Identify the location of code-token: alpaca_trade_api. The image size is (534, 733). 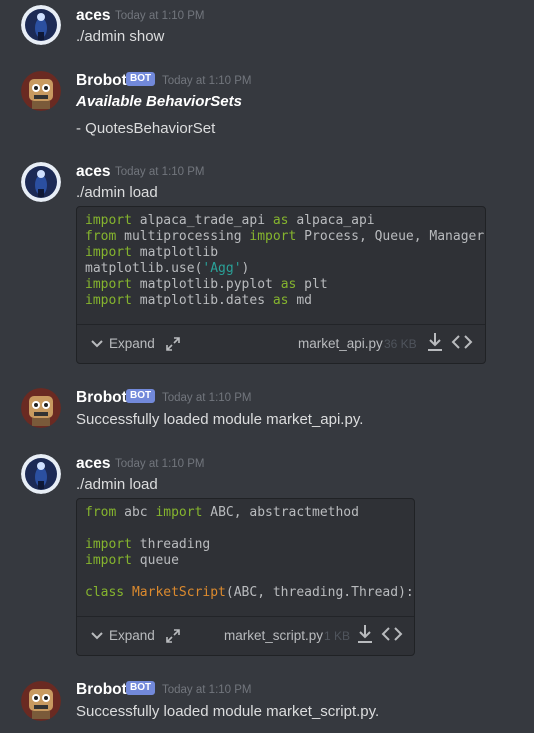
(202, 220).